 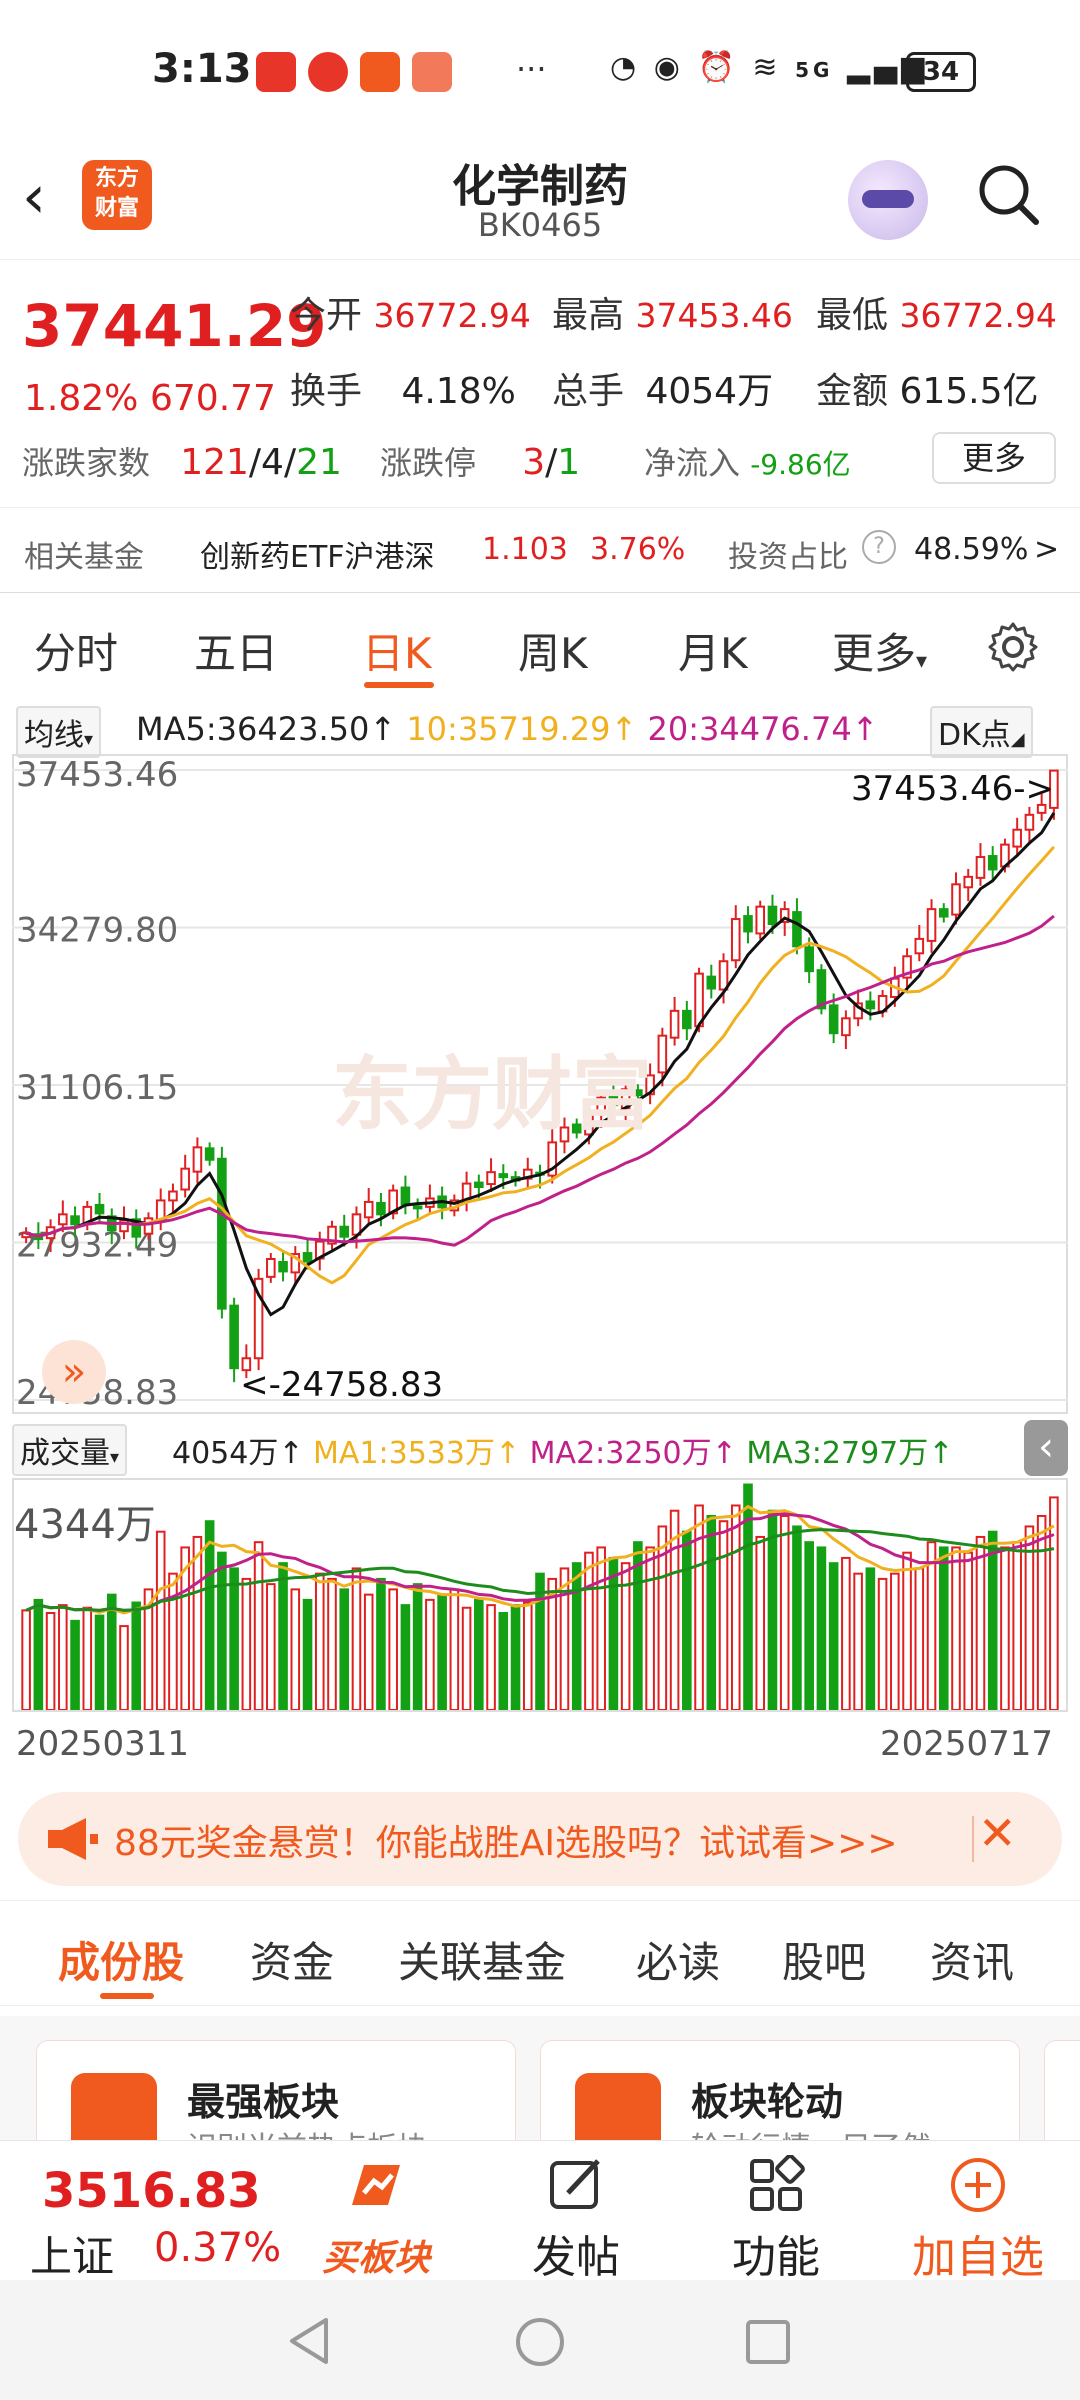 I want to click on promo-banner: 88元奖金悬赏！你能战胜AI选股吗？试试看>>> ✕, so click(x=540, y=1839).